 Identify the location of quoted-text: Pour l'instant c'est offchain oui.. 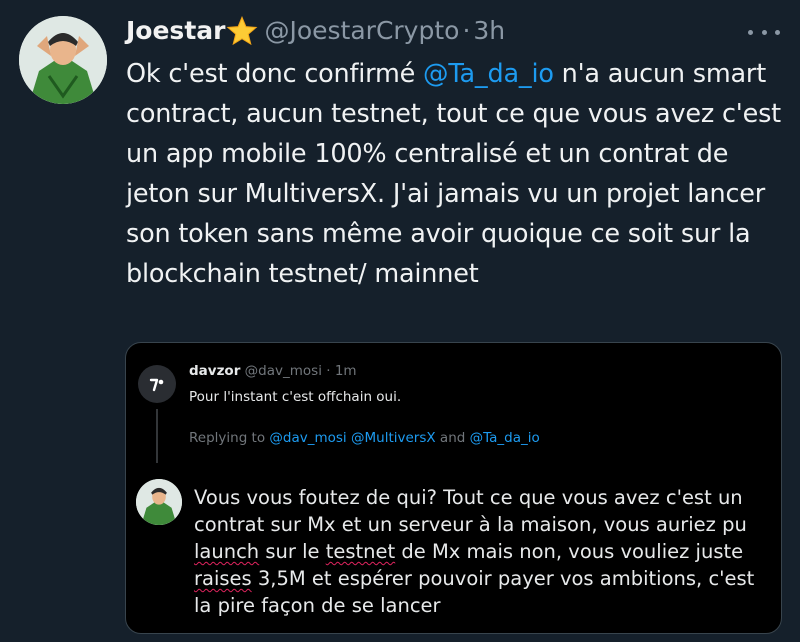
(295, 397).